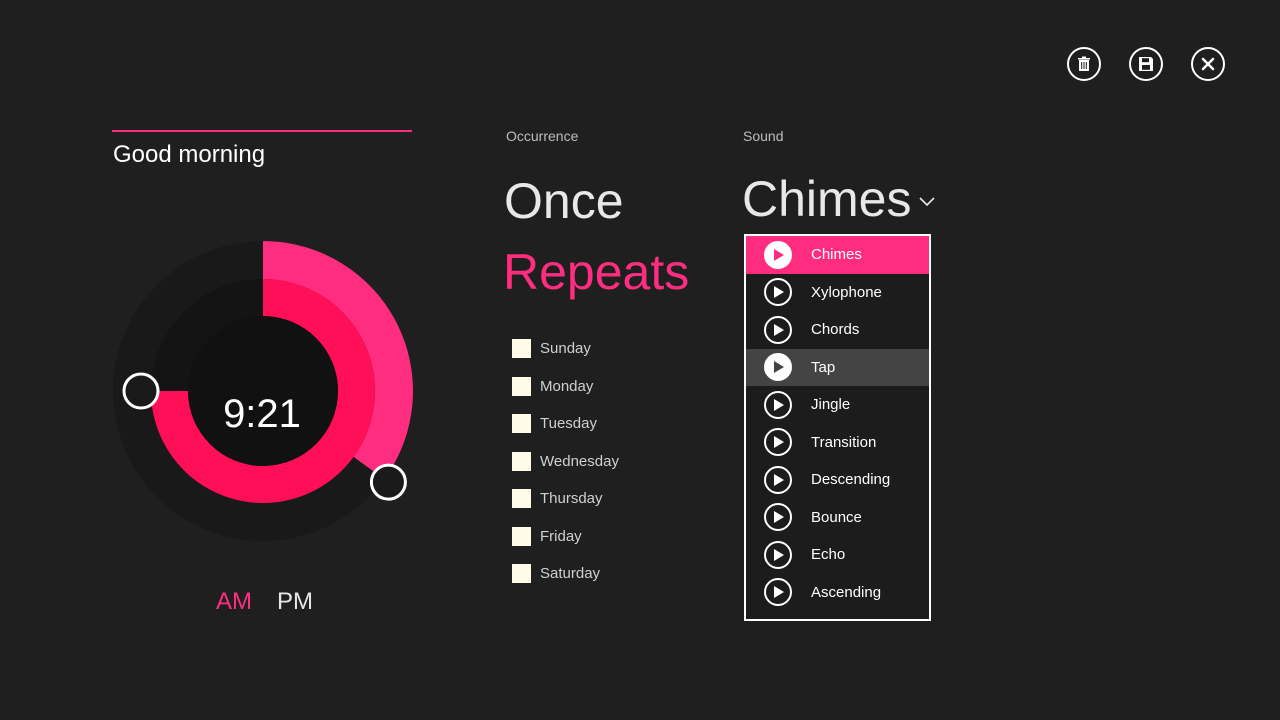  I want to click on sound-option: Chimes, so click(837, 255).